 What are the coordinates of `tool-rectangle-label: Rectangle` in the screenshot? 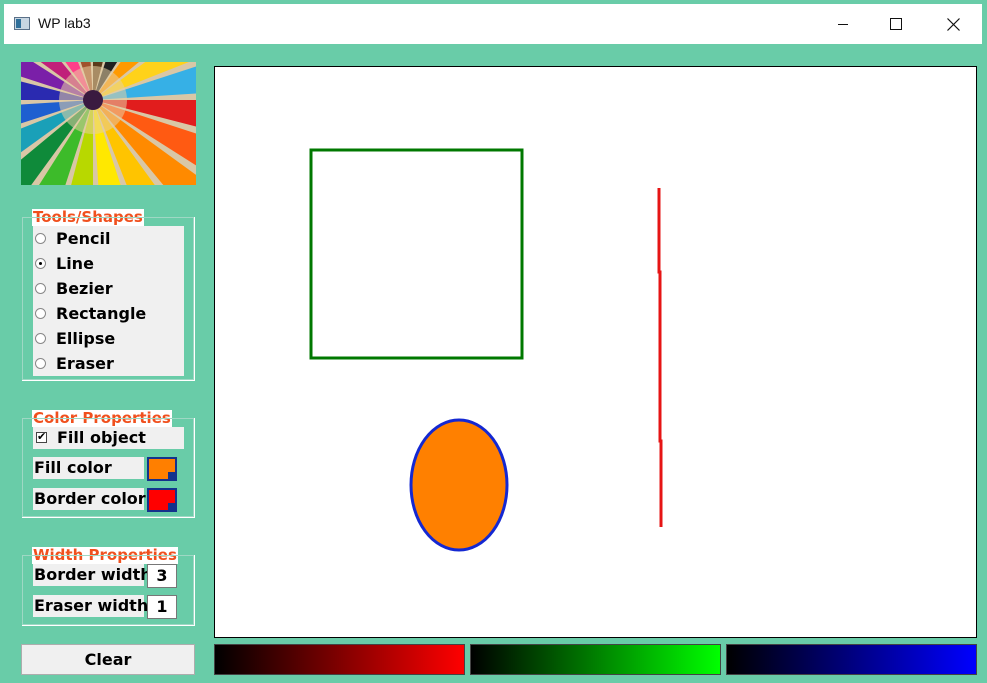 It's located at (101, 313).